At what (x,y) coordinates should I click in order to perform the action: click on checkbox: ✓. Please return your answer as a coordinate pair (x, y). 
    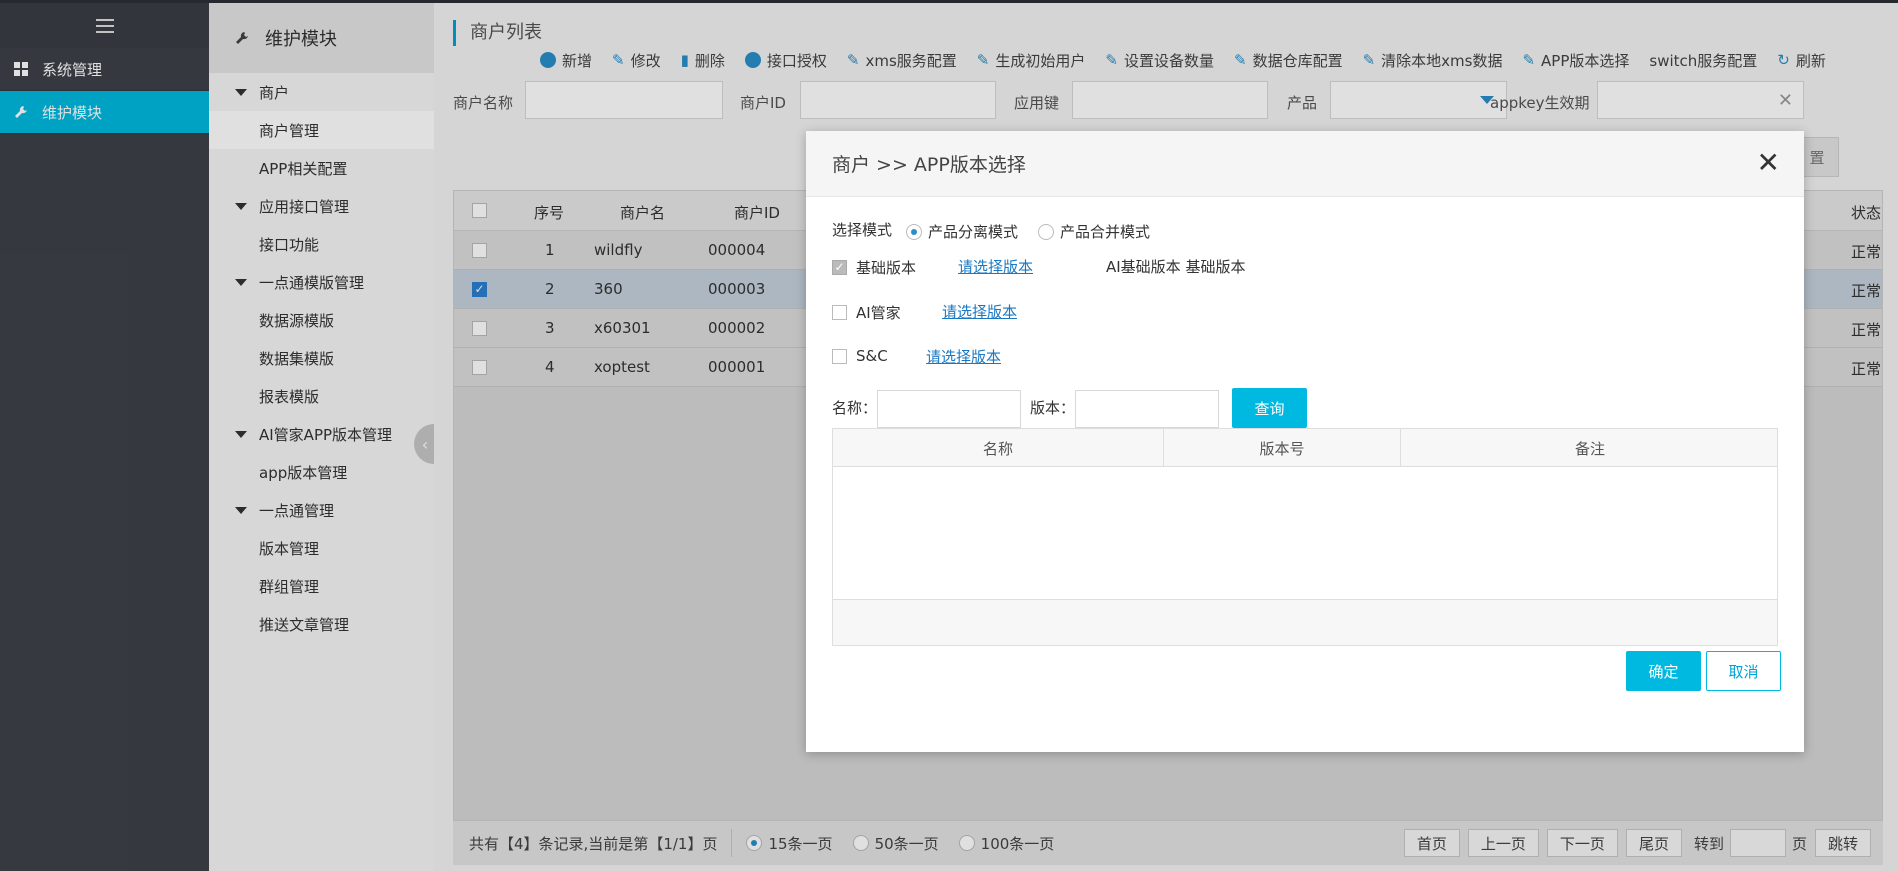
    Looking at the image, I should click on (839, 267).